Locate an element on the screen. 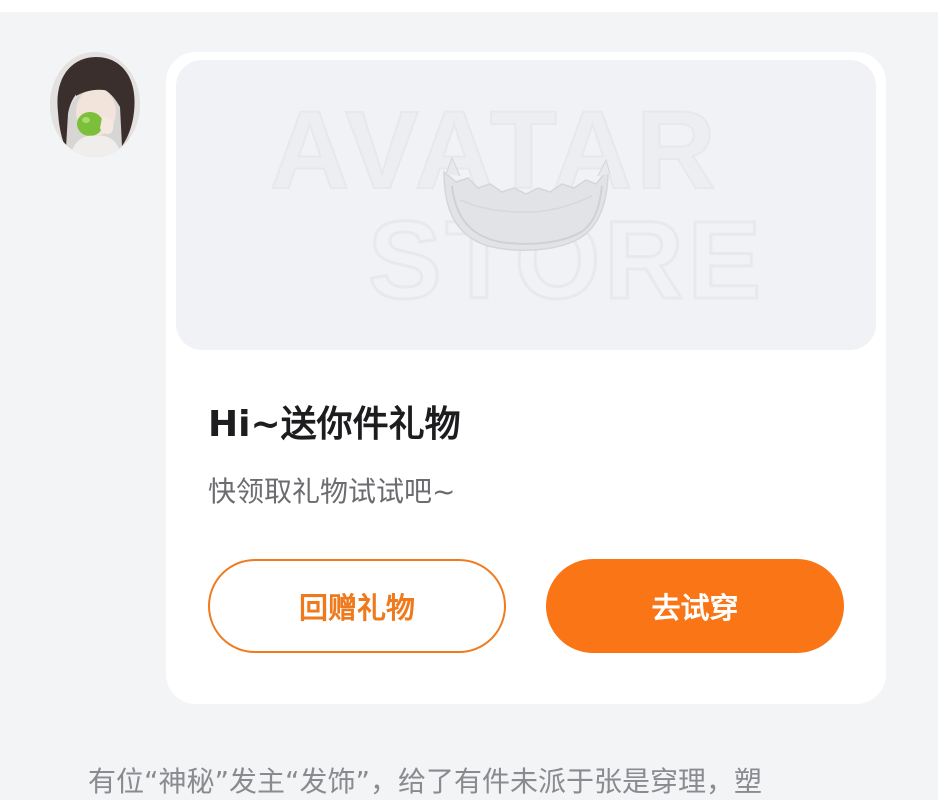 The height and width of the screenshot is (800, 938). avatar is located at coordinates (95, 104).